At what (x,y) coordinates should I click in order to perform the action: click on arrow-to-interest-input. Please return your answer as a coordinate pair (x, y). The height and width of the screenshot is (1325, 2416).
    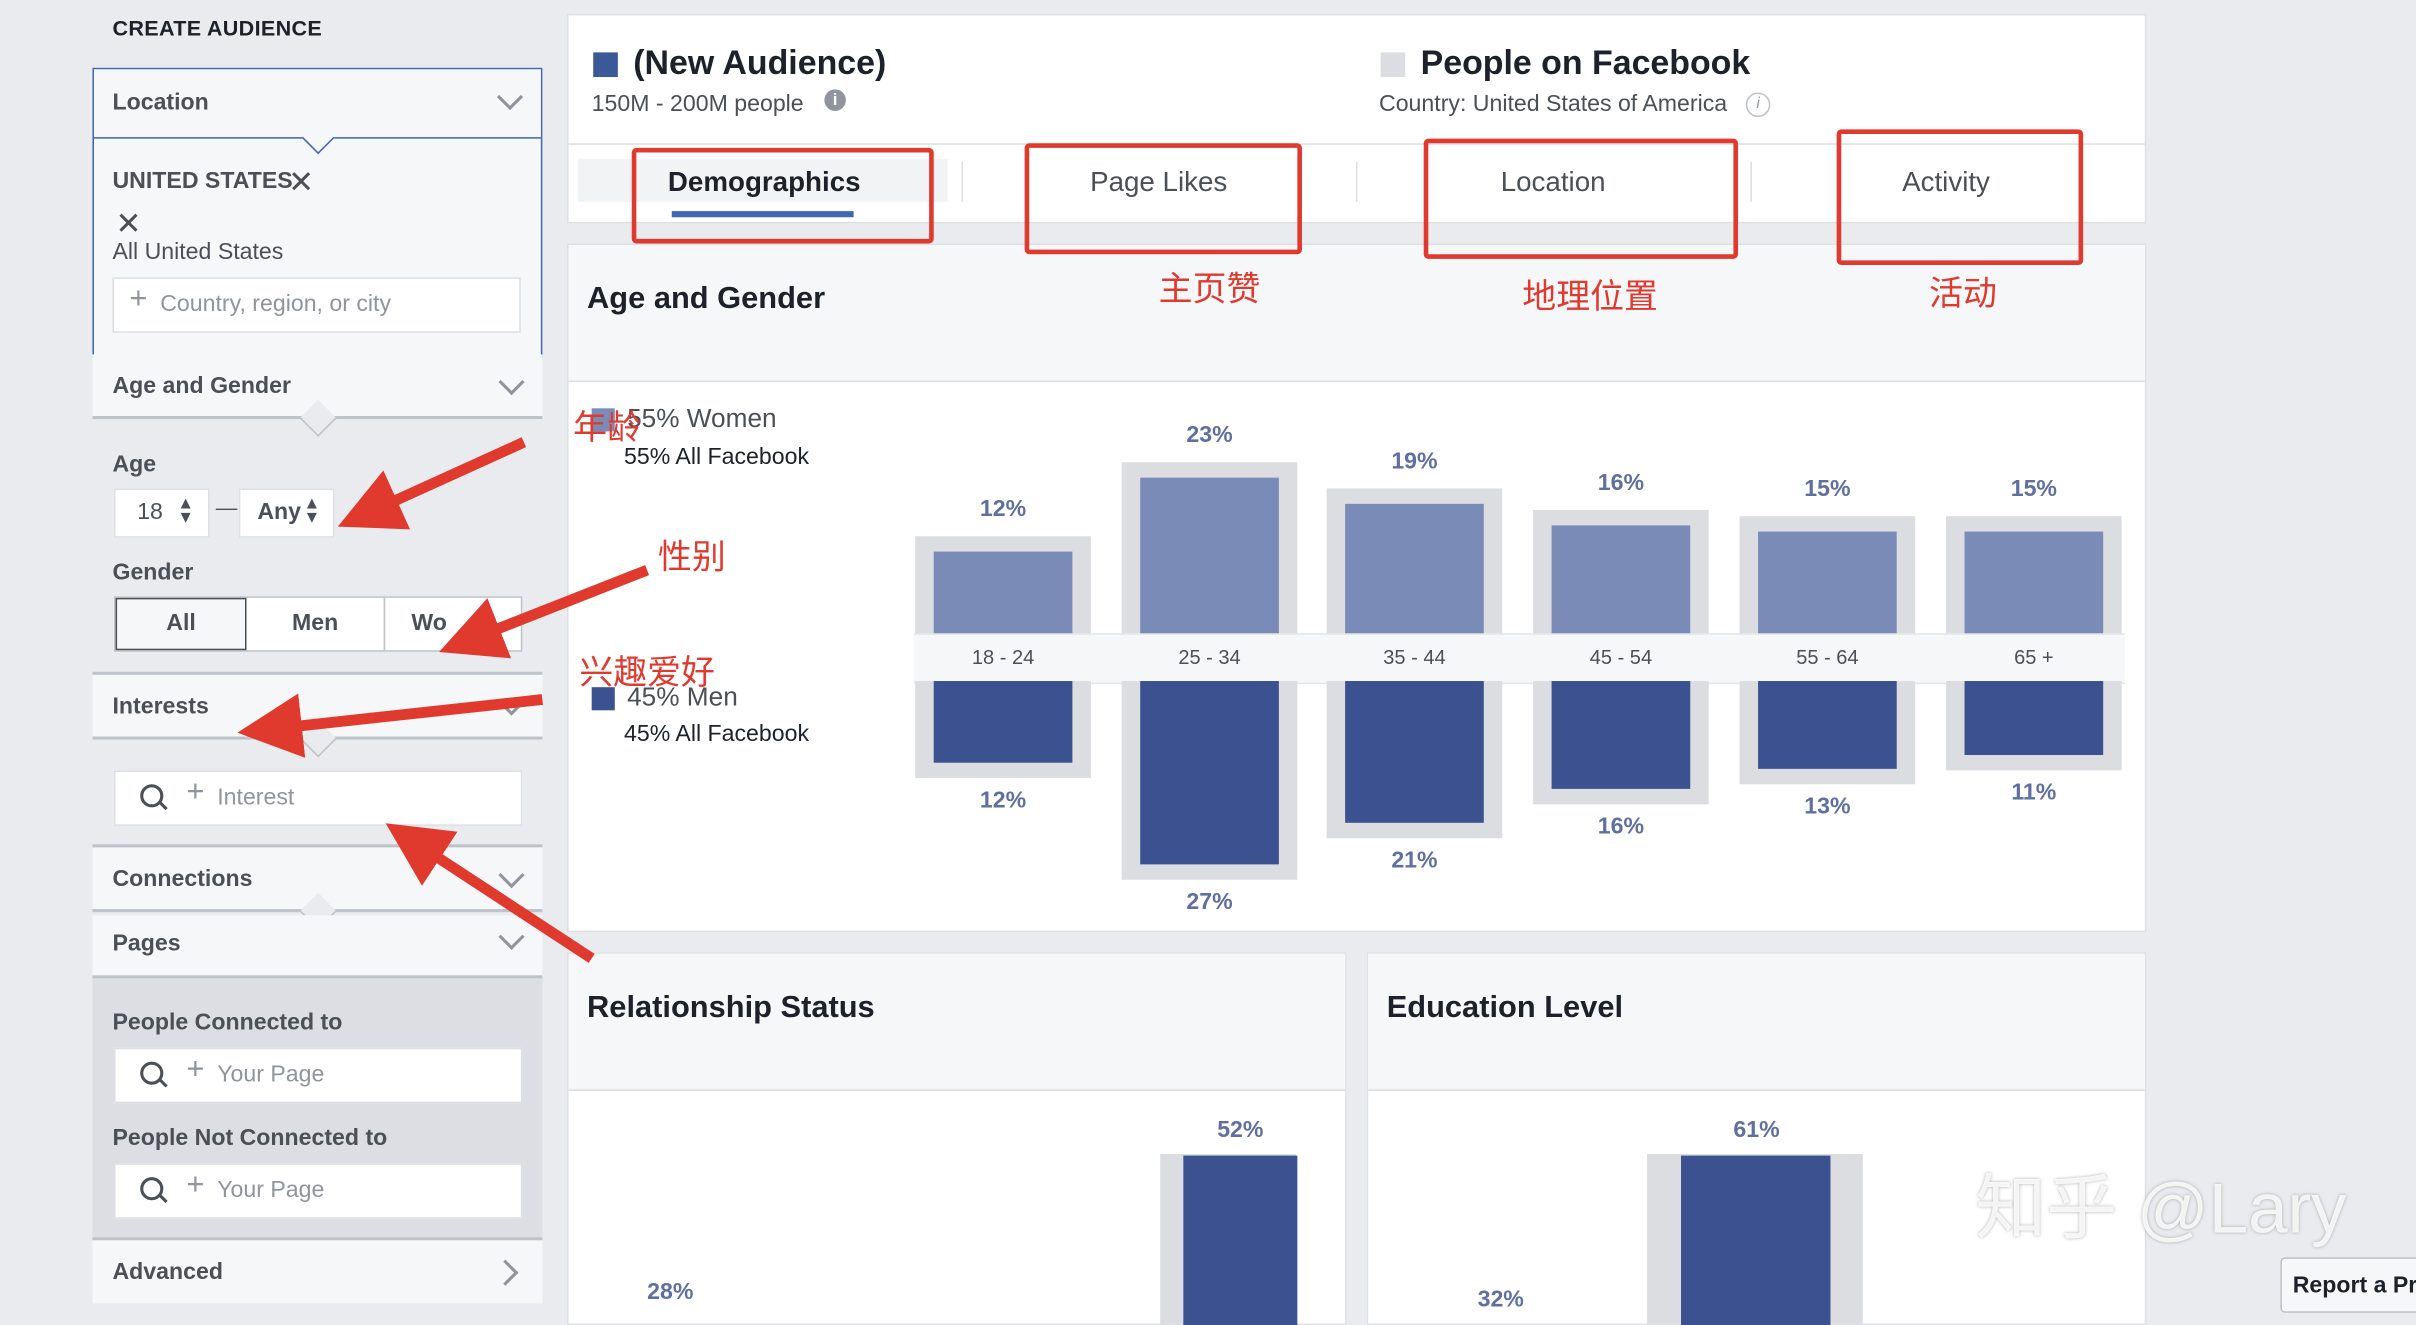
    Looking at the image, I should click on (490, 893).